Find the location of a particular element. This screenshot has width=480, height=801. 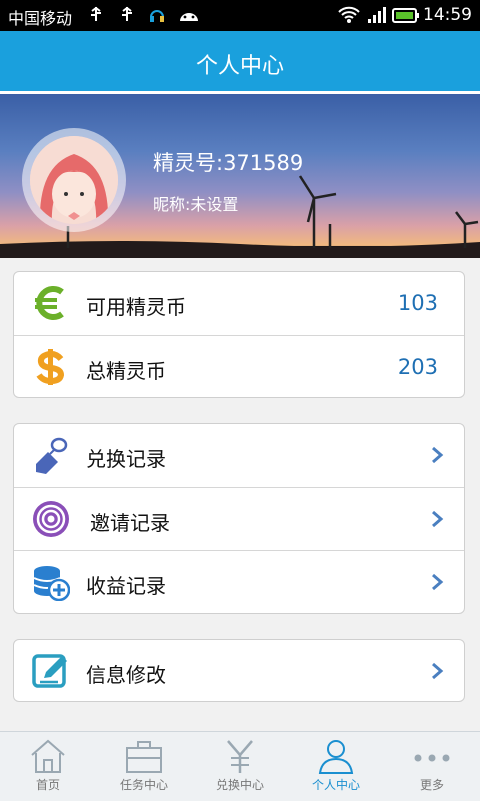

home-icon is located at coordinates (48, 756).